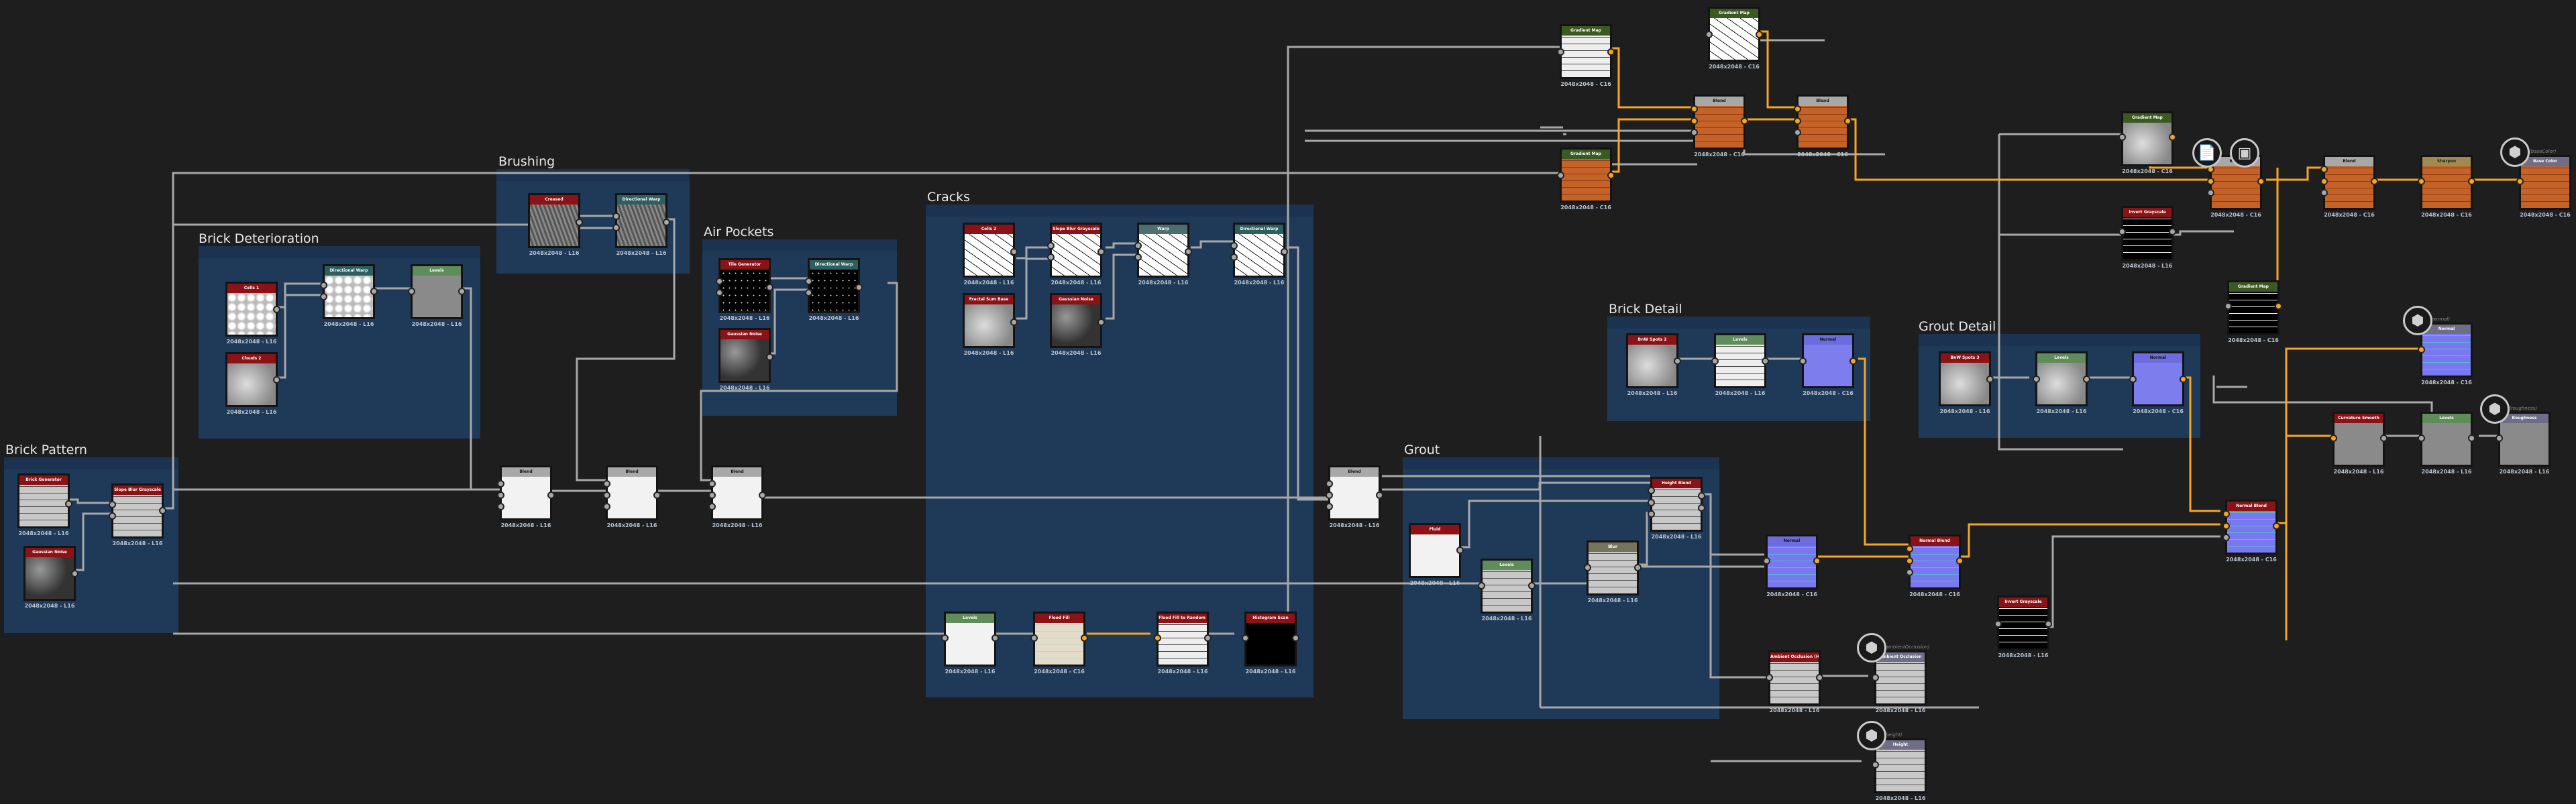  I want to click on node-tile-generator: Tile Generator 2048x2048 - L16, so click(744, 289).